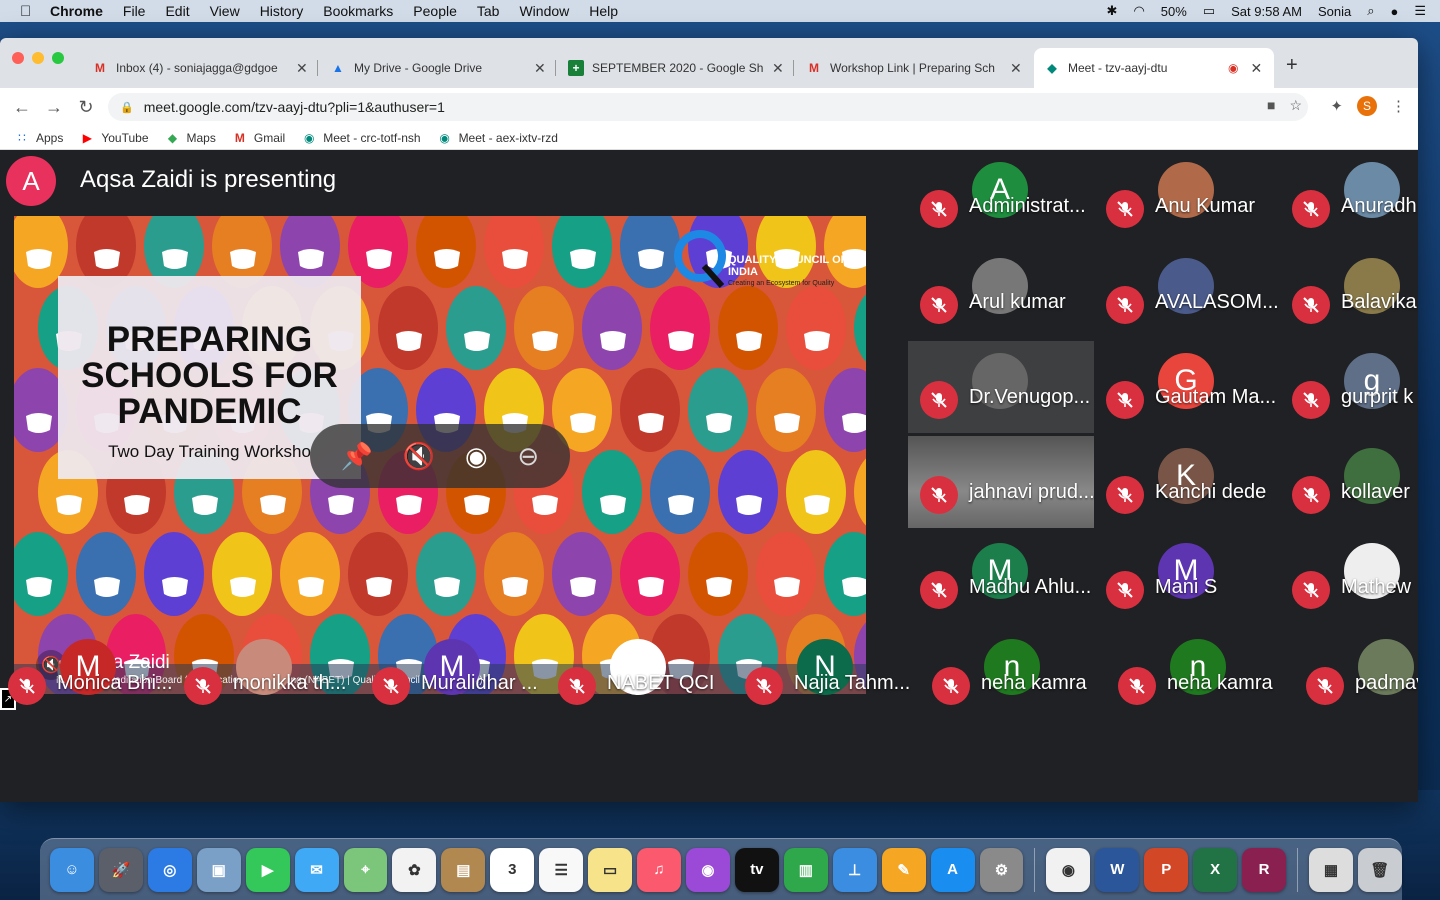 This screenshot has width=1440, height=900. I want to click on participant-tile: K Kanchi dede, so click(1187, 482).